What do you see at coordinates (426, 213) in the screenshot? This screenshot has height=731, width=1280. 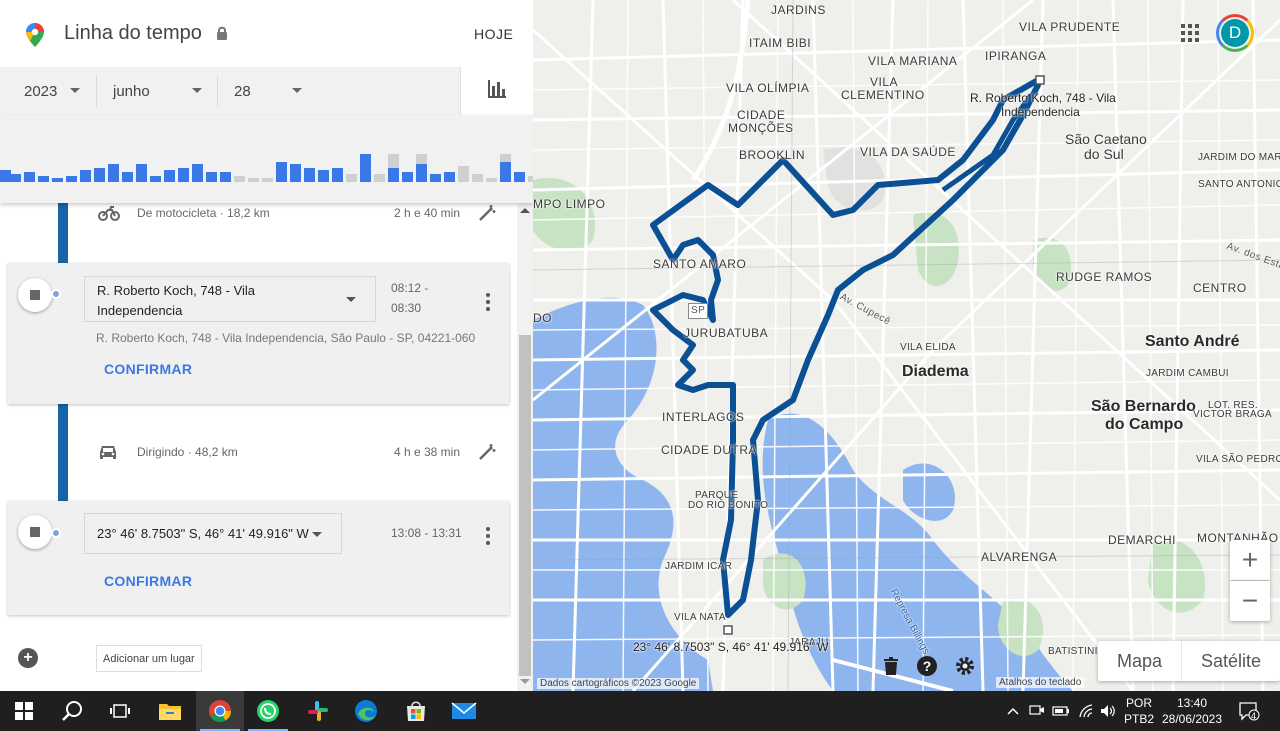 I see `segment-duration: 2 h e 40 min` at bounding box center [426, 213].